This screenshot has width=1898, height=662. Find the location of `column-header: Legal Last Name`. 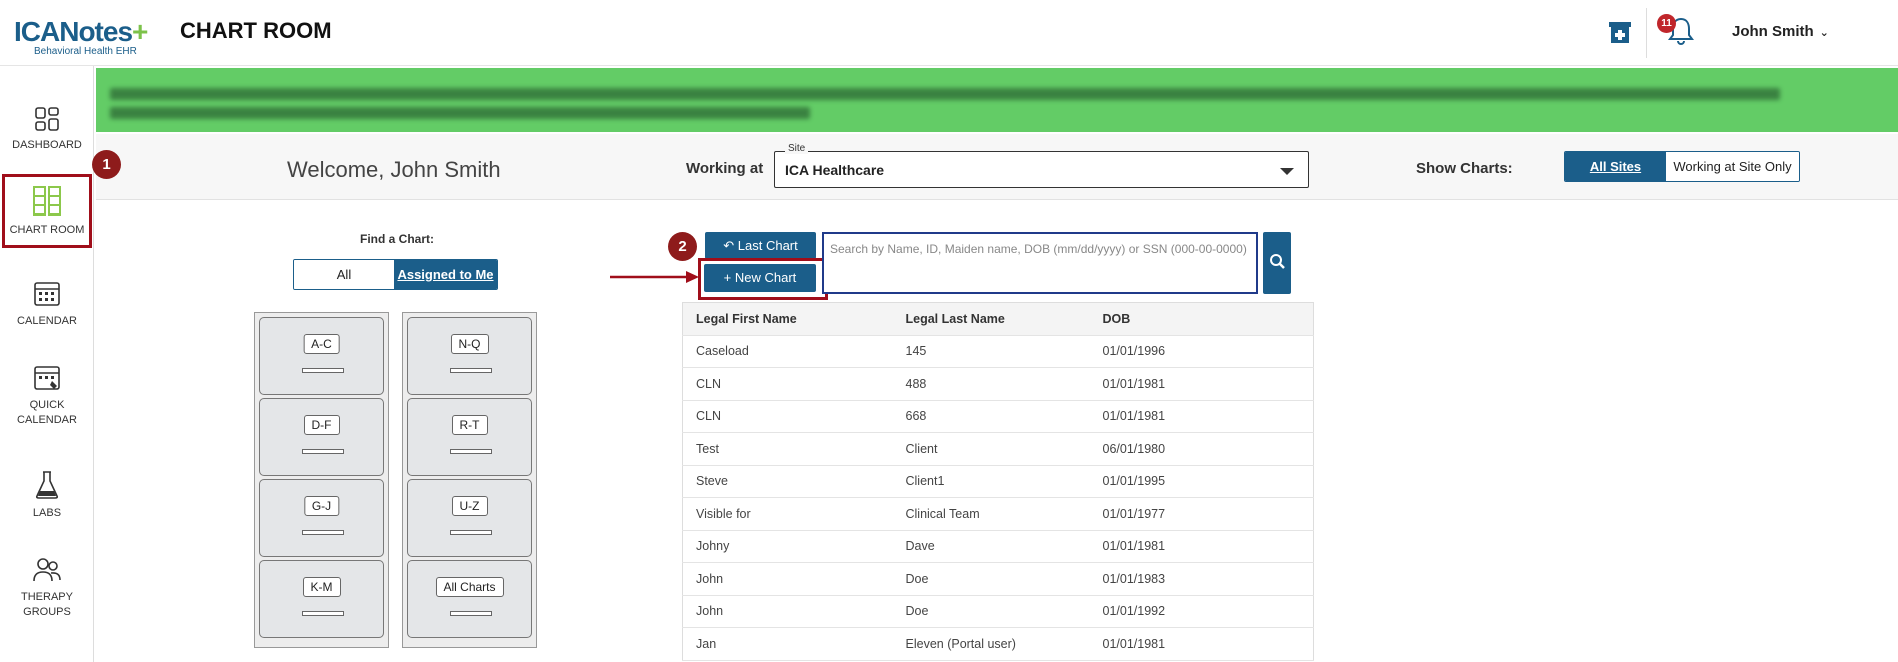

column-header: Legal Last Name is located at coordinates (991, 319).